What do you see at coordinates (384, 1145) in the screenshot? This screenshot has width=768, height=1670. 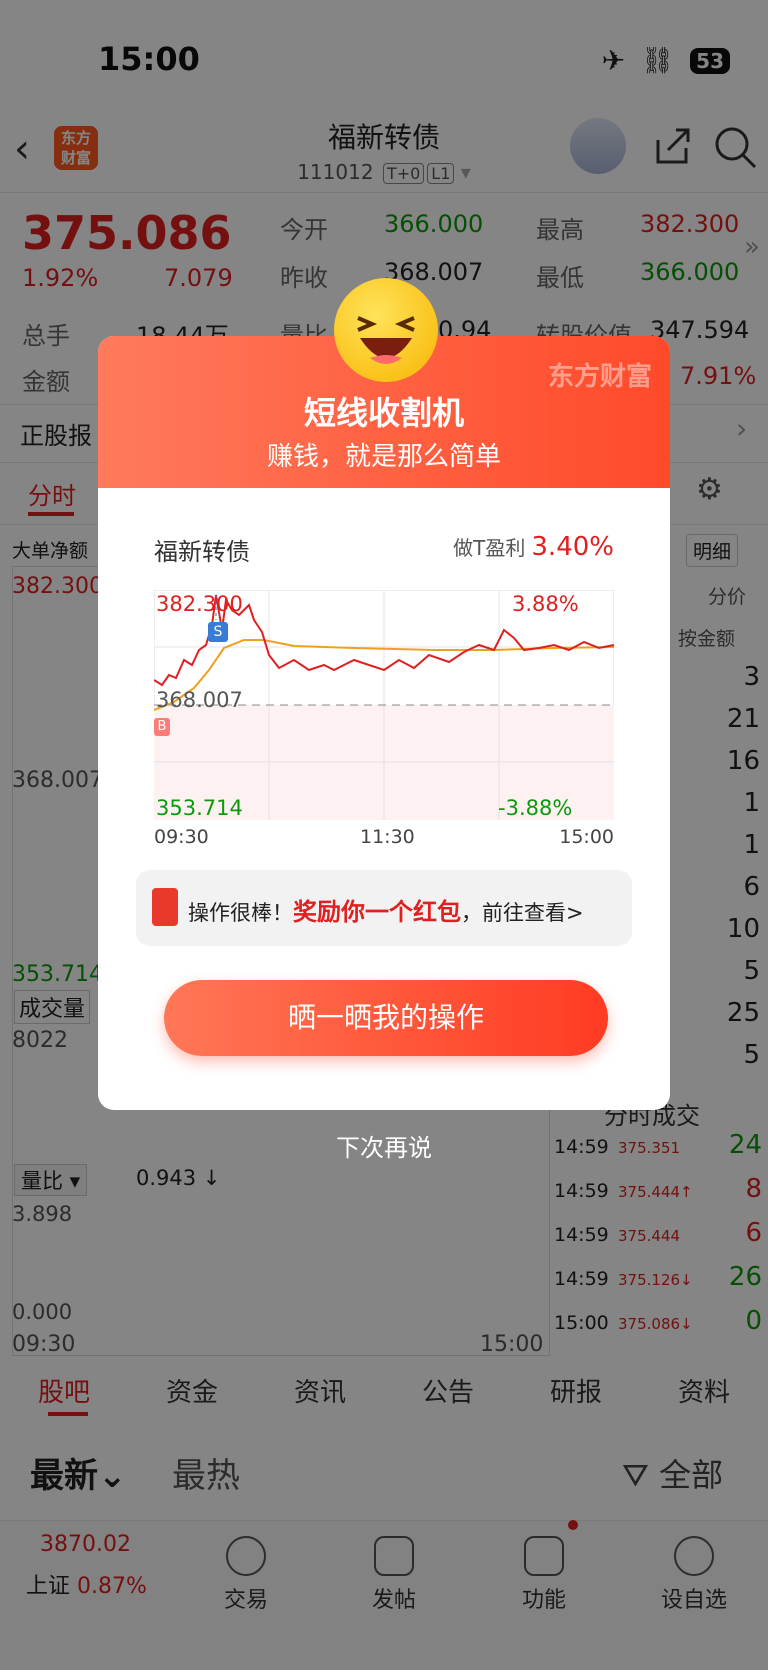 I see `dismiss-link: 下次再说` at bounding box center [384, 1145].